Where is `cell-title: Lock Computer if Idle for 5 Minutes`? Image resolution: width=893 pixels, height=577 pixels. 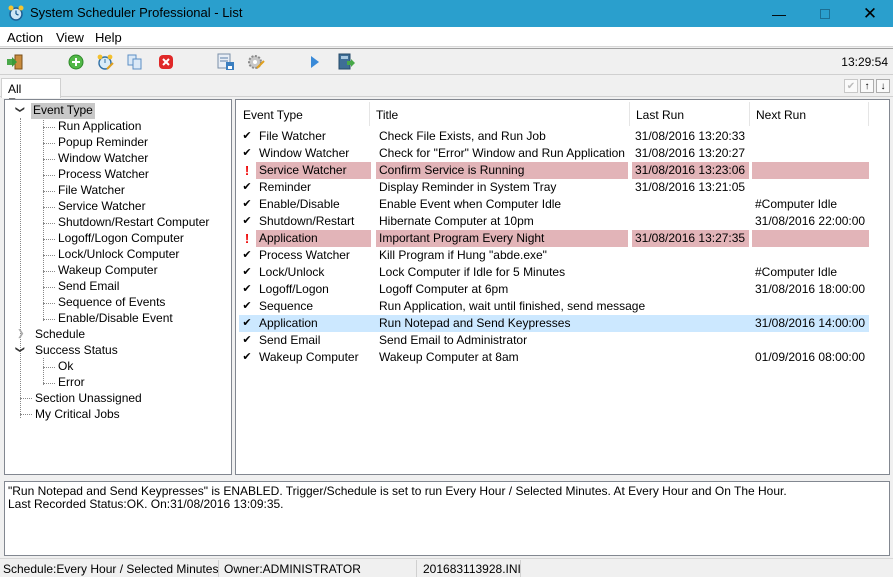
cell-title: Lock Computer if Idle for 5 Minutes is located at coordinates (472, 272).